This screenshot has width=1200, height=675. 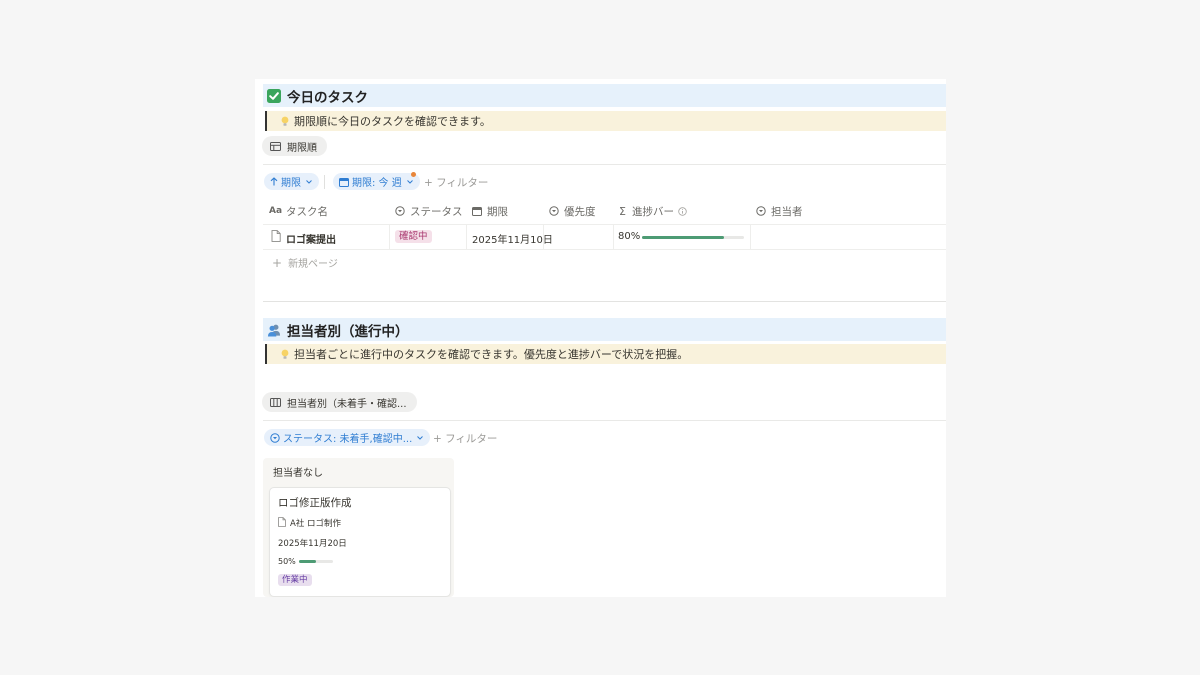 I want to click on board-icon, so click(x=275, y=402).